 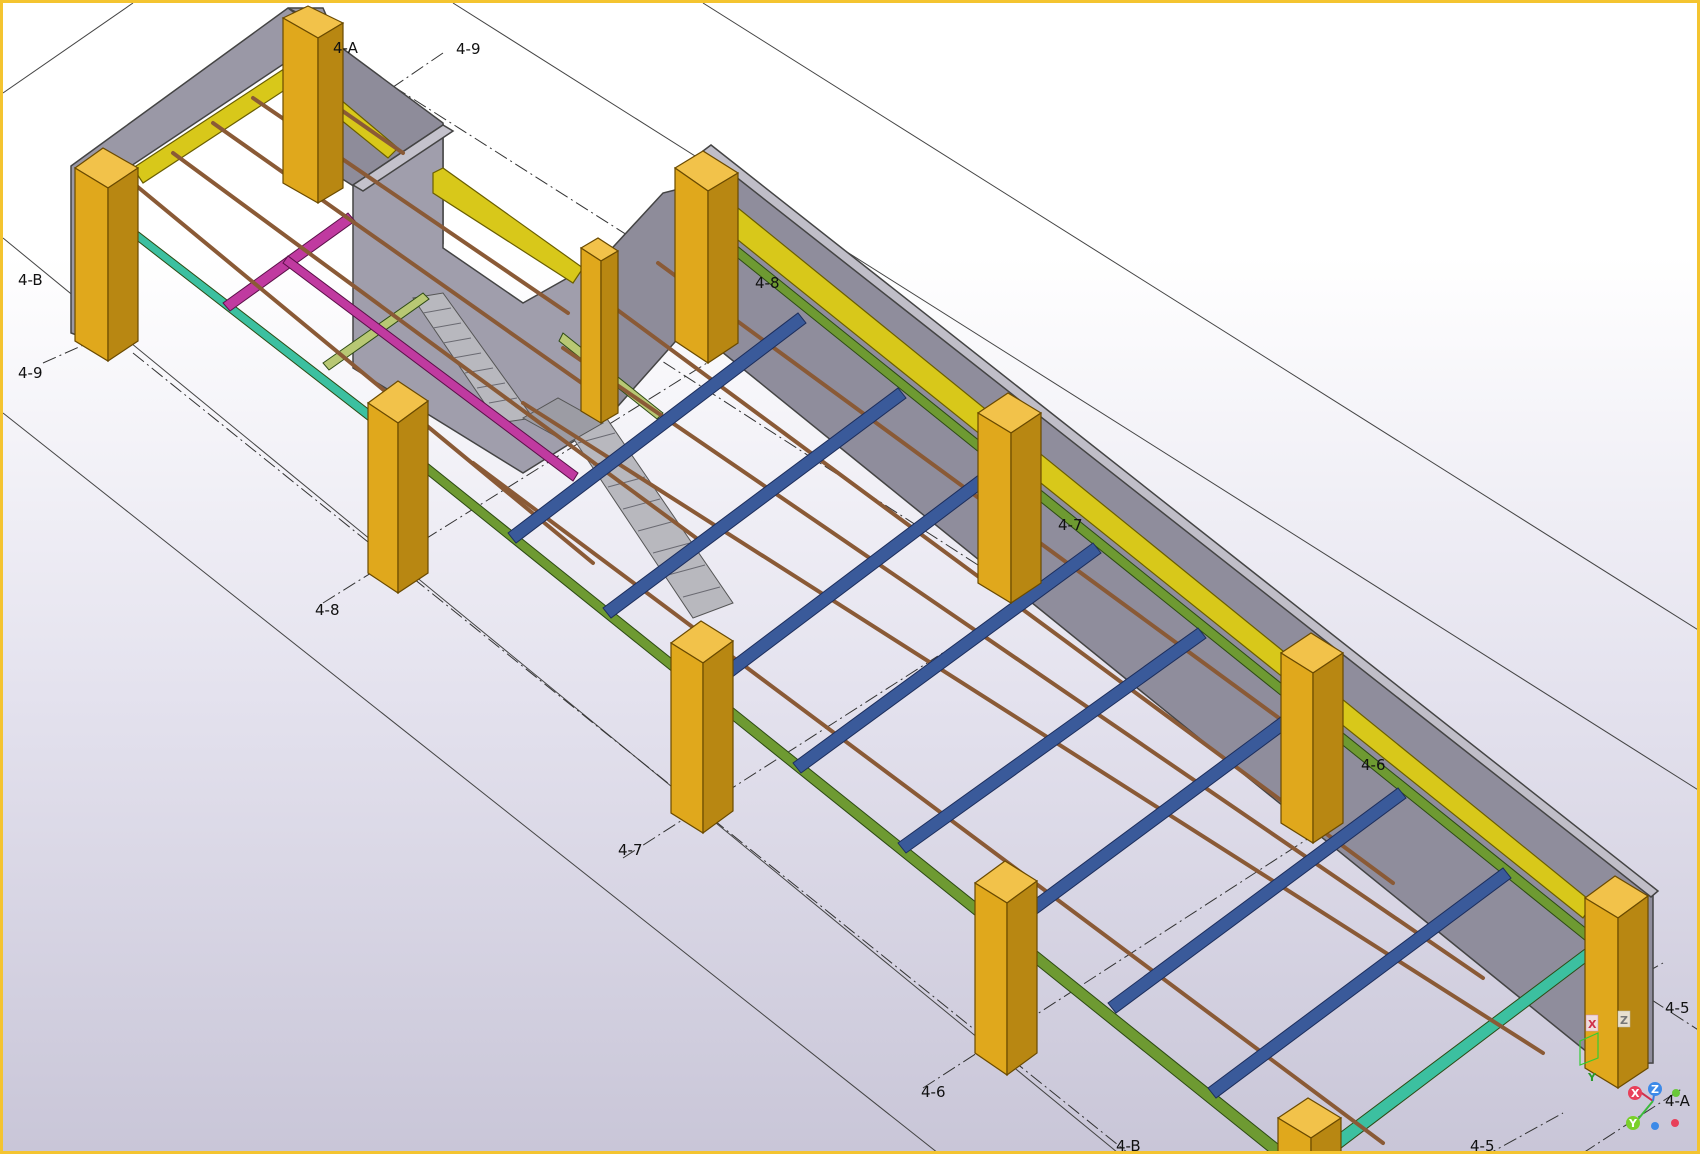 What do you see at coordinates (257, 329) in the screenshot?
I see `teal-girder-left` at bounding box center [257, 329].